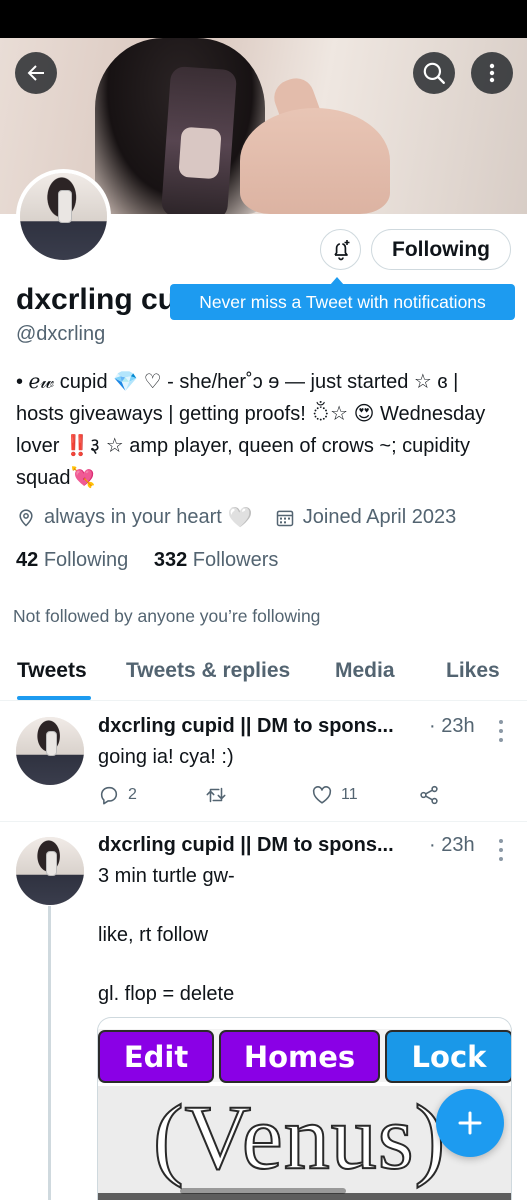 The height and width of the screenshot is (1200, 527). What do you see at coordinates (285, 518) in the screenshot?
I see `calendar-icon` at bounding box center [285, 518].